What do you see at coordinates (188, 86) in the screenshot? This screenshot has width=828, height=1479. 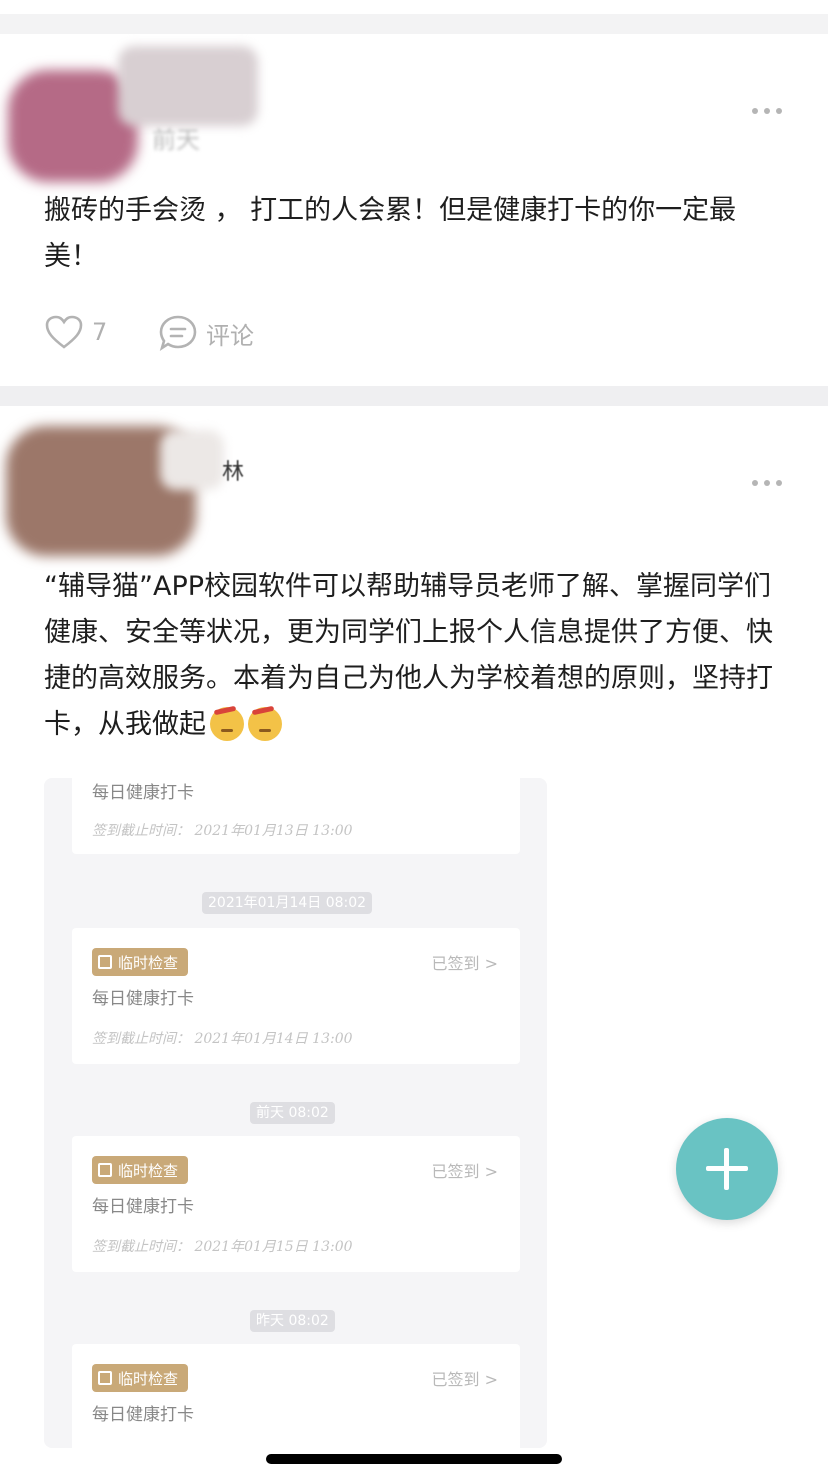 I see `author-name` at bounding box center [188, 86].